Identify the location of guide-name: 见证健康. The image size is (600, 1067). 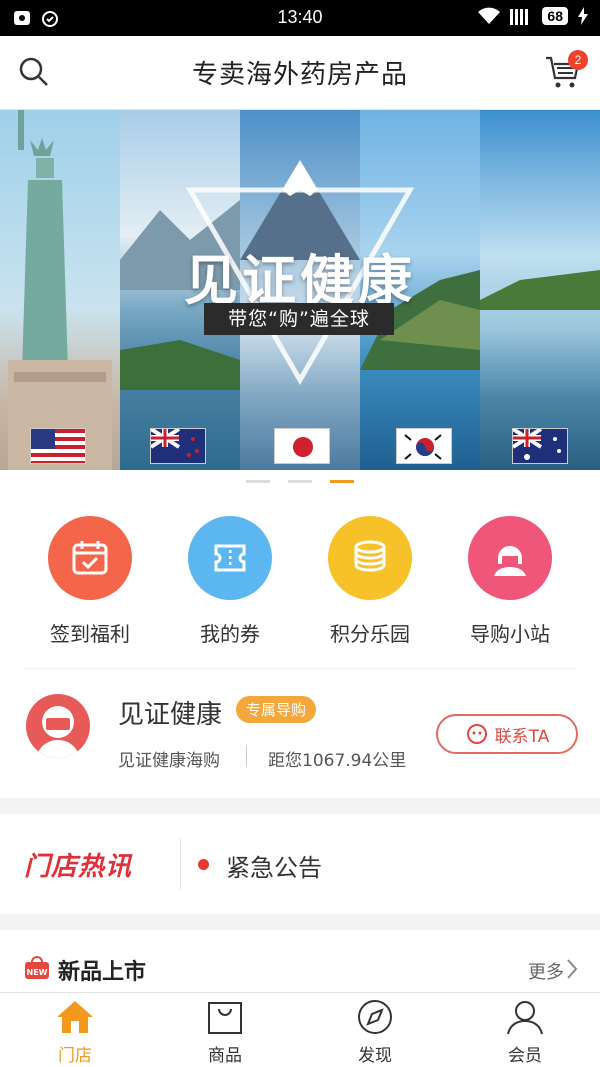
(170, 715).